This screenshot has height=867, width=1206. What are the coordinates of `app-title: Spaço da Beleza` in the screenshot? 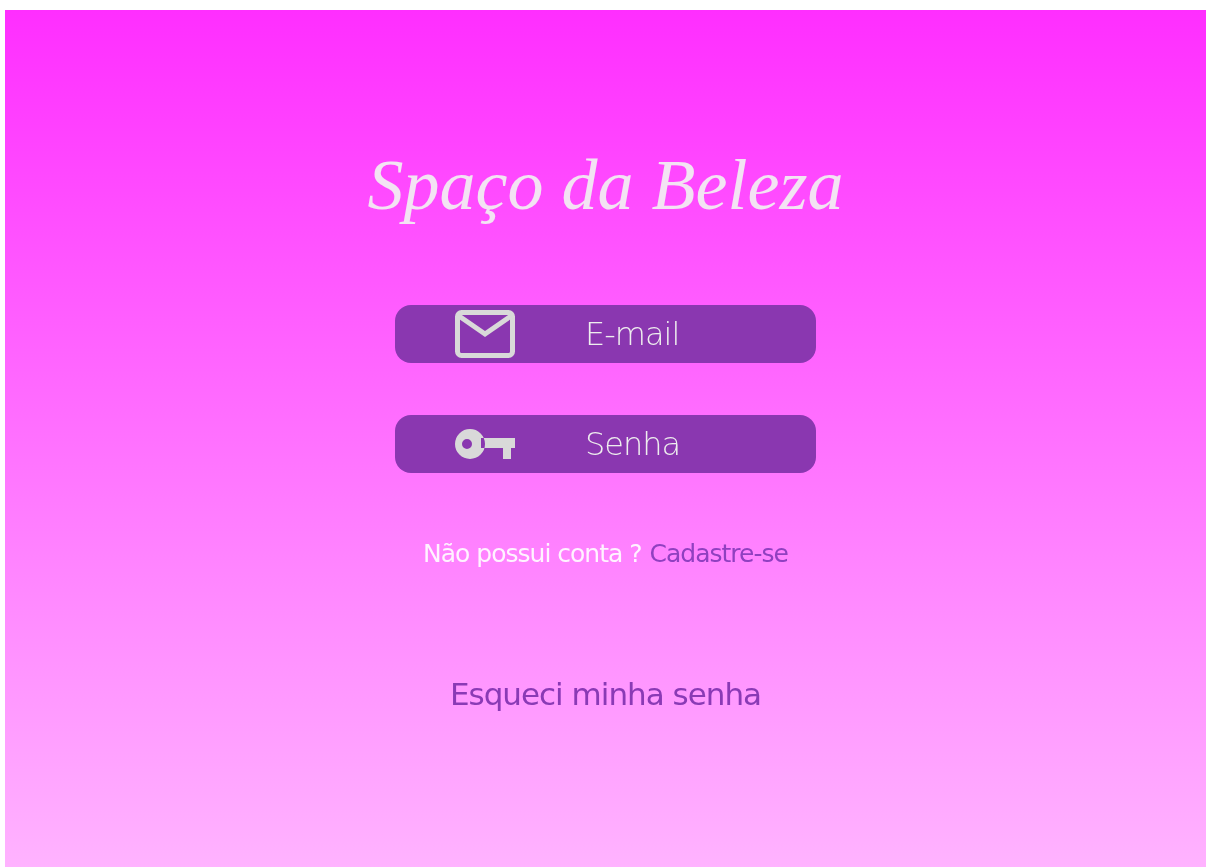 It's located at (605, 185).